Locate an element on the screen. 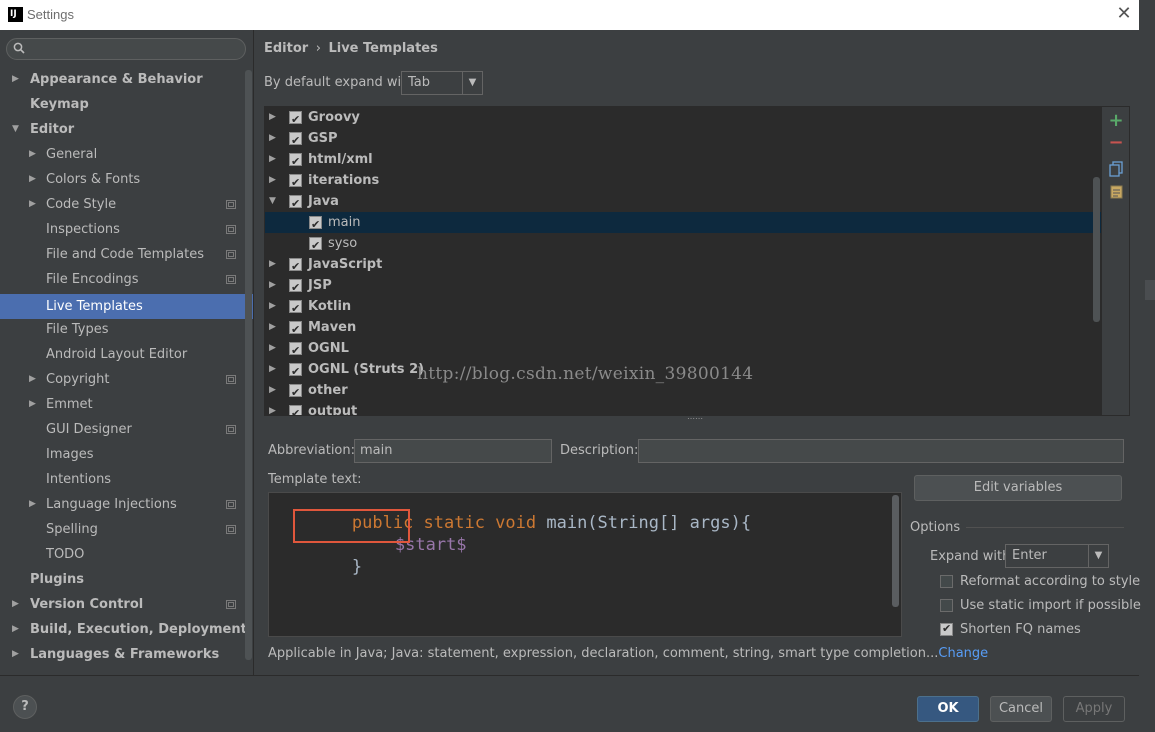 The width and height of the screenshot is (1155, 732). help-icon: ? is located at coordinates (25, 707).